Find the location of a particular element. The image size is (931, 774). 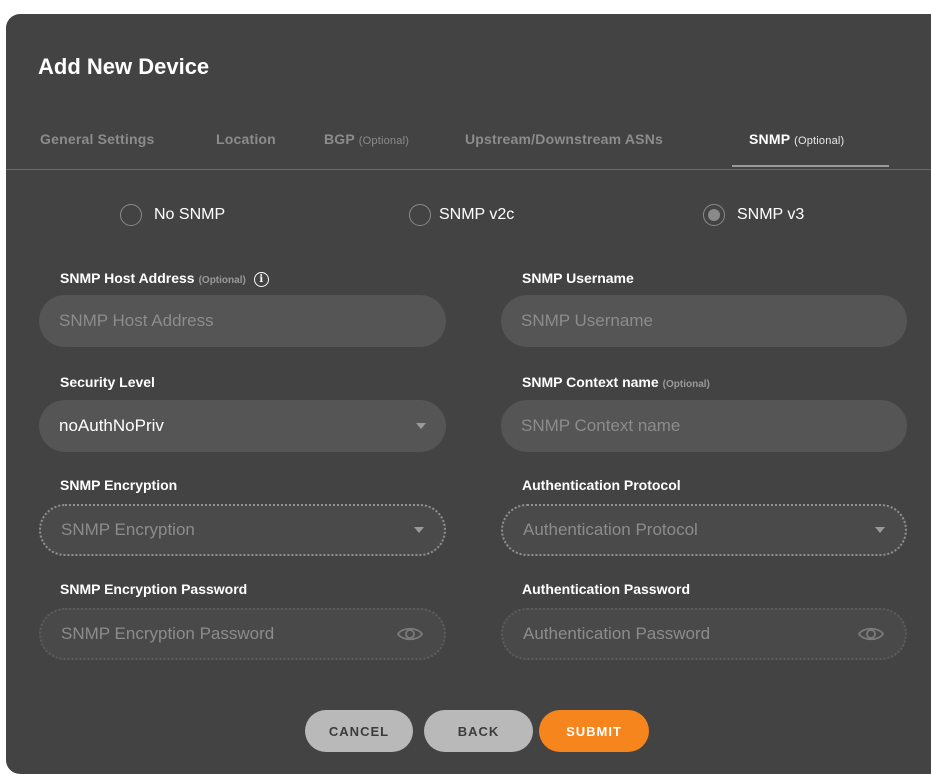

tab-snmp-optional: (Optional) is located at coordinates (819, 141).